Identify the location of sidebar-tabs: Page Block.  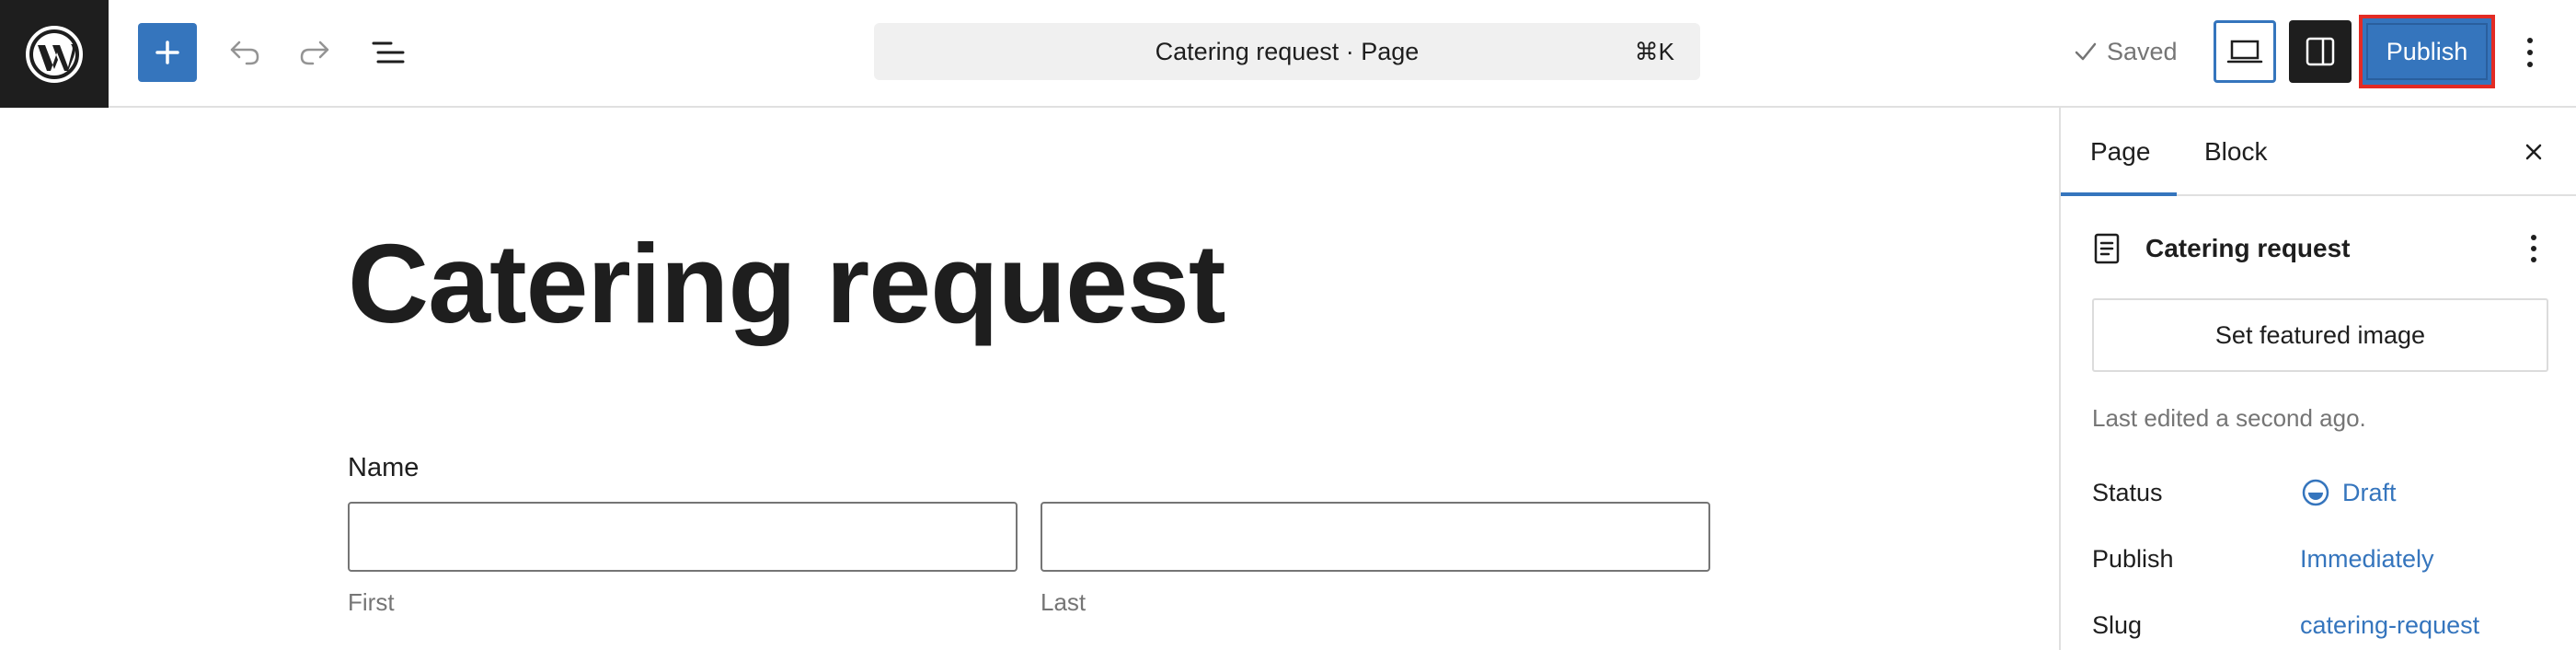
(2318, 152).